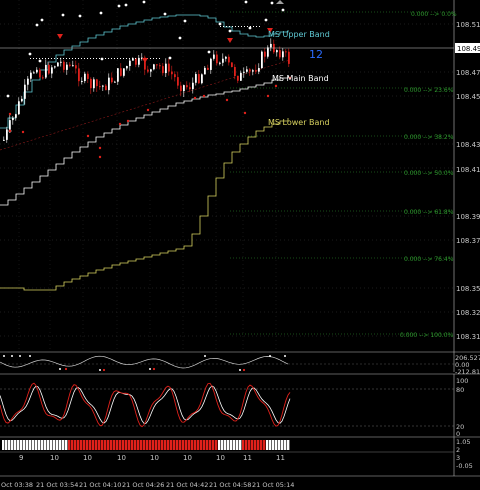  Describe the element at coordinates (434, 14) in the screenshot. I see `fib-label: 0.000 --> 0.0%` at that location.